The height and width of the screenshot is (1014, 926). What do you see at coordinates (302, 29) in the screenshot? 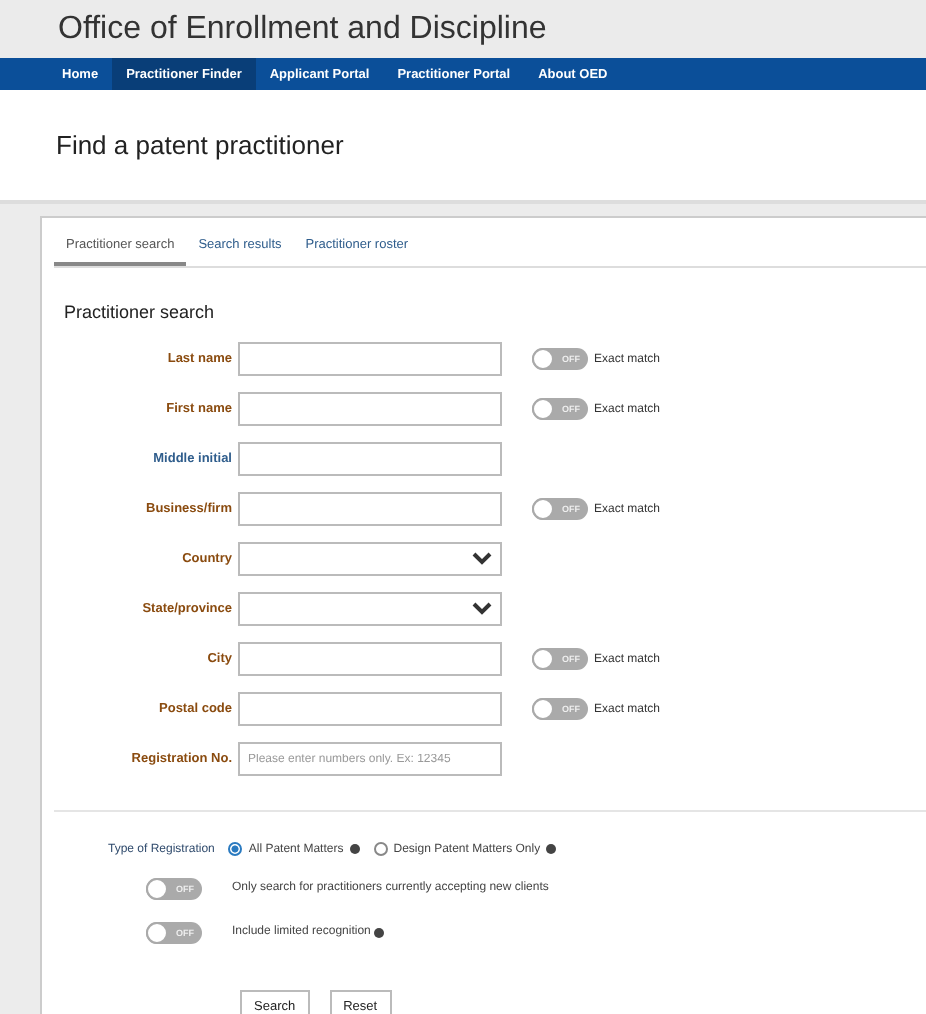
I see `site-title: Office of Enrollment and Discipline` at bounding box center [302, 29].